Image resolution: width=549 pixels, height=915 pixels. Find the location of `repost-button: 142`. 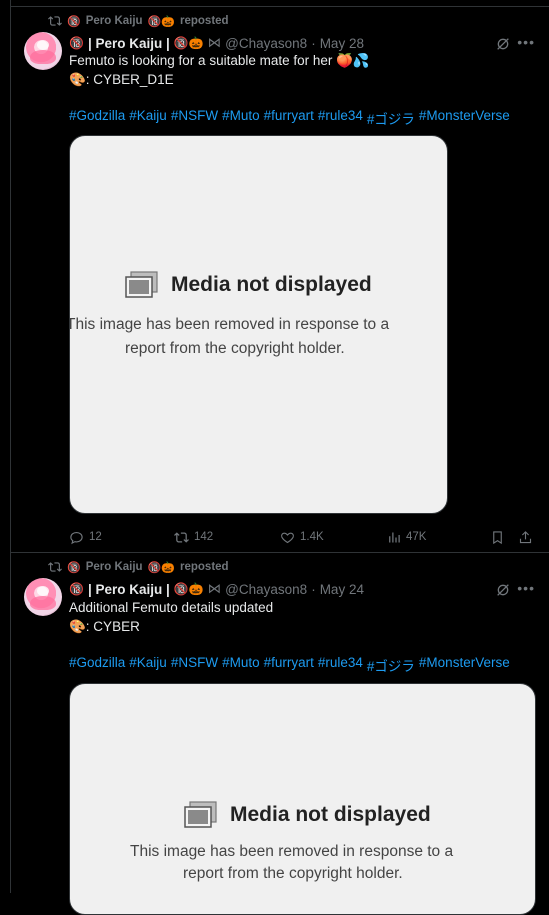

repost-button: 142 is located at coordinates (193, 537).